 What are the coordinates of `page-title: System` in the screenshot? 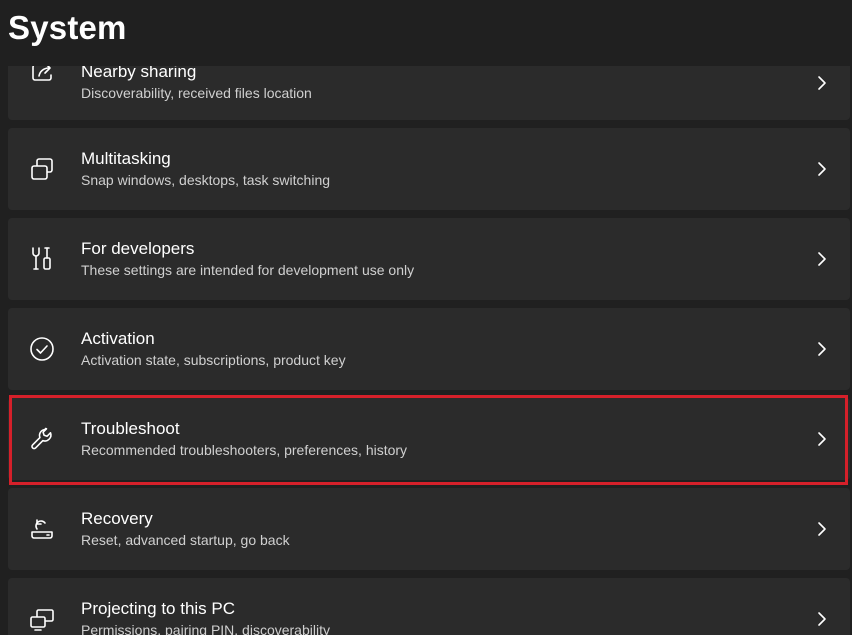 It's located at (67, 27).